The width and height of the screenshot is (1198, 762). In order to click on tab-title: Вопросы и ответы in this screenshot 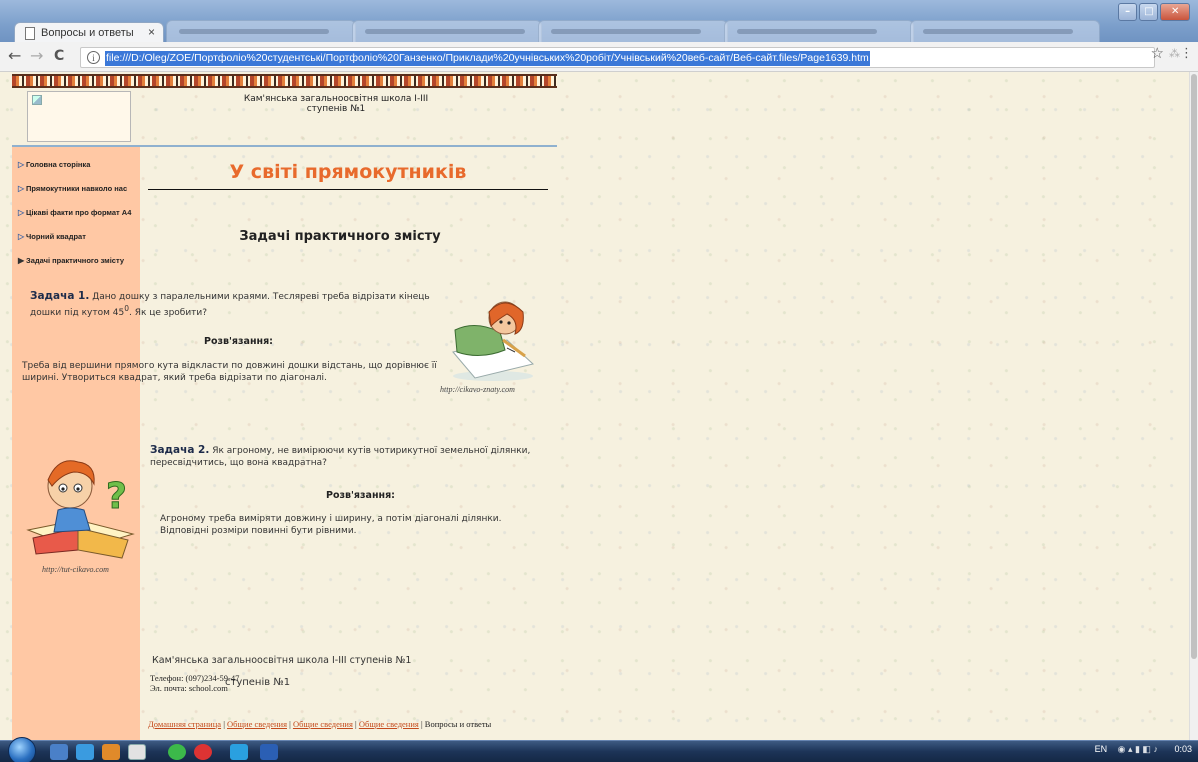, I will do `click(87, 33)`.